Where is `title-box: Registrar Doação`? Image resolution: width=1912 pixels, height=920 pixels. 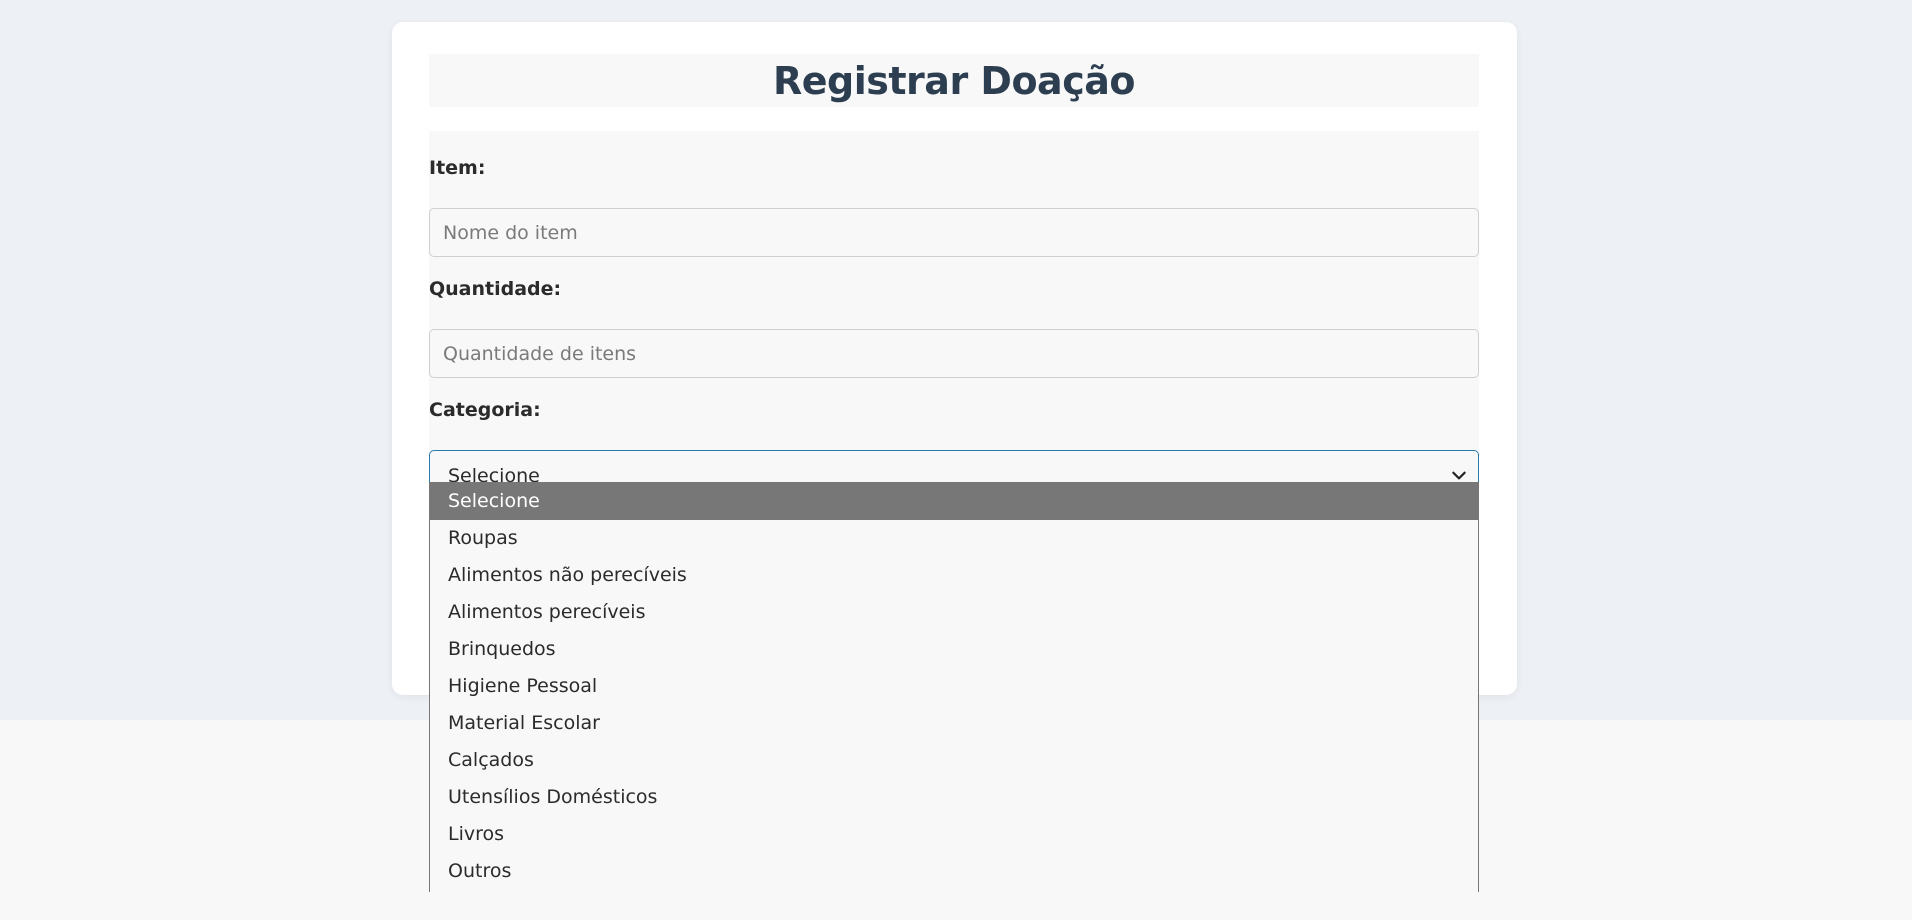
title-box: Registrar Doação is located at coordinates (954, 80).